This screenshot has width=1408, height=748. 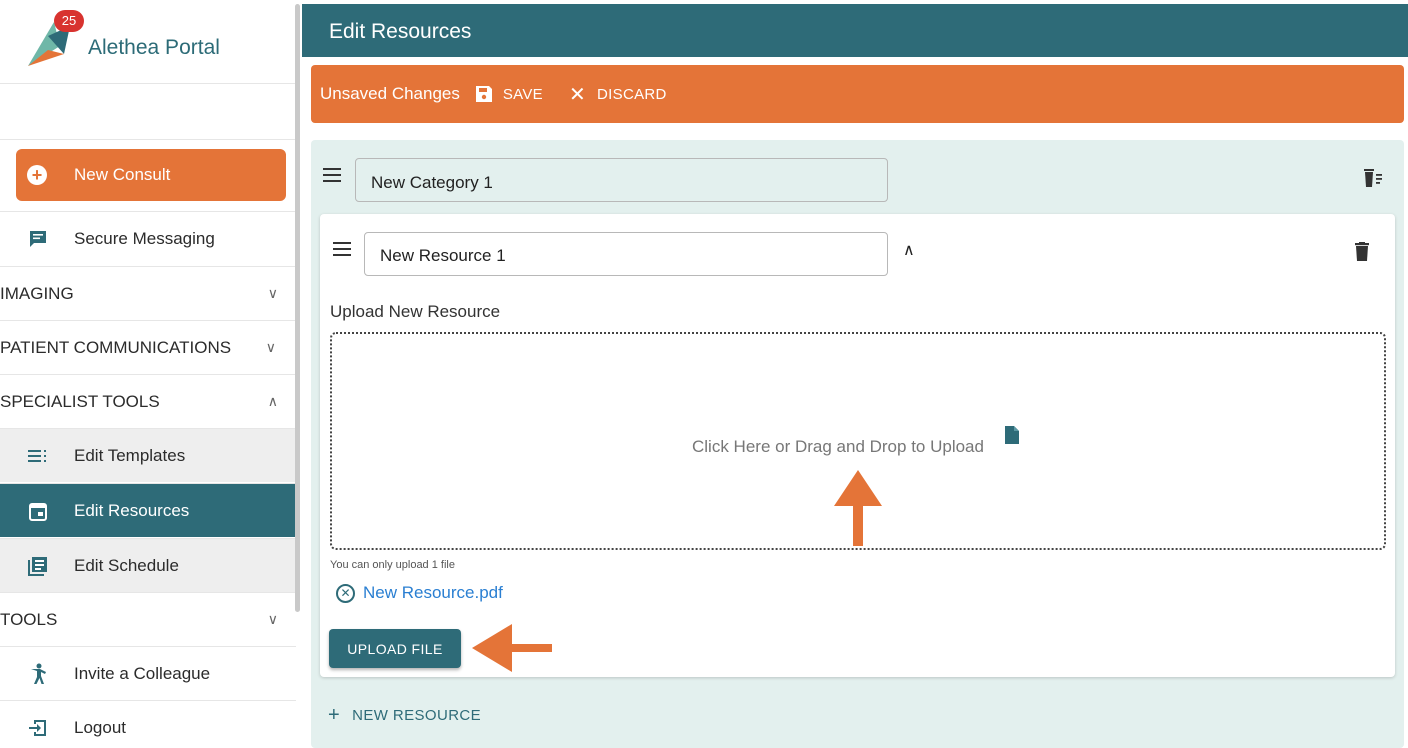 What do you see at coordinates (626, 254) in the screenshot?
I see `resource-name-input: New Resource 1` at bounding box center [626, 254].